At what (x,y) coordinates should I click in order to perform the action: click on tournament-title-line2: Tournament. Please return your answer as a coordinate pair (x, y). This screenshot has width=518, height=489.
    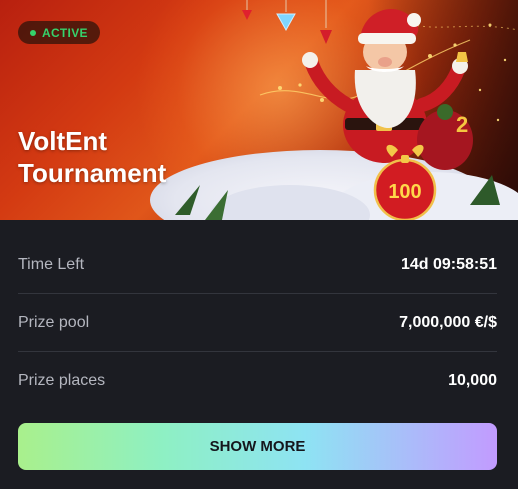
    Looking at the image, I should click on (92, 173).